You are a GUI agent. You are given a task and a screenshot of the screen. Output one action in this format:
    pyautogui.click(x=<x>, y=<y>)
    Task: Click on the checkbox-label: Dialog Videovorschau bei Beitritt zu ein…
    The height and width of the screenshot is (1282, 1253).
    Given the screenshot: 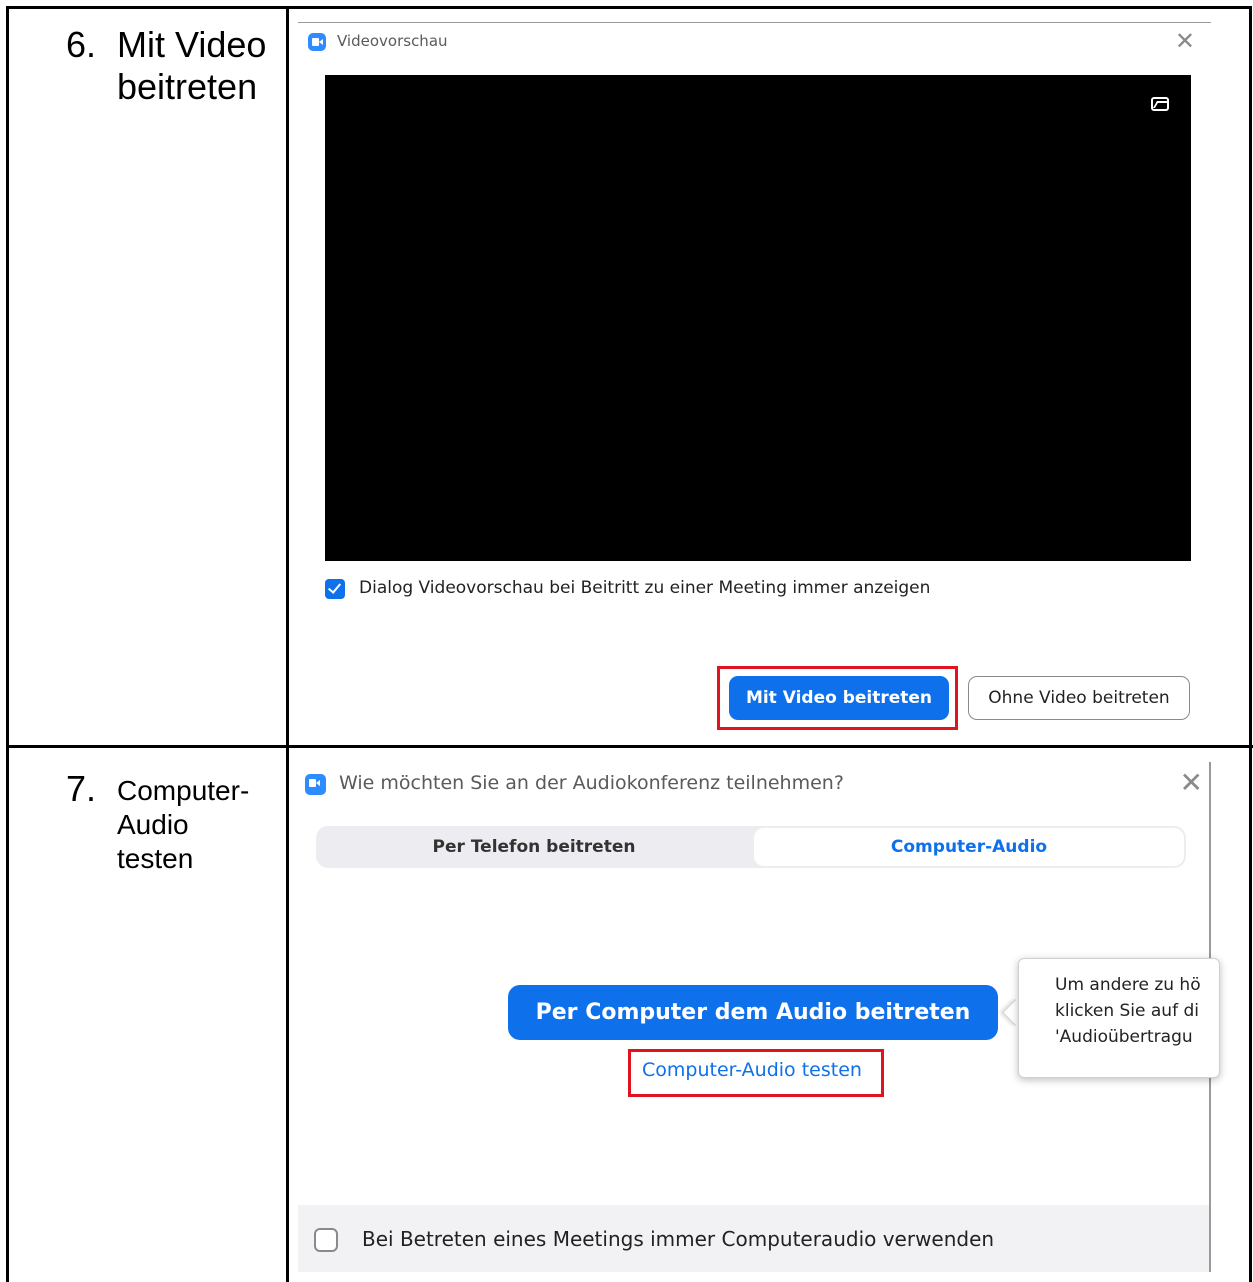 What is the action you would take?
    pyautogui.click(x=645, y=588)
    